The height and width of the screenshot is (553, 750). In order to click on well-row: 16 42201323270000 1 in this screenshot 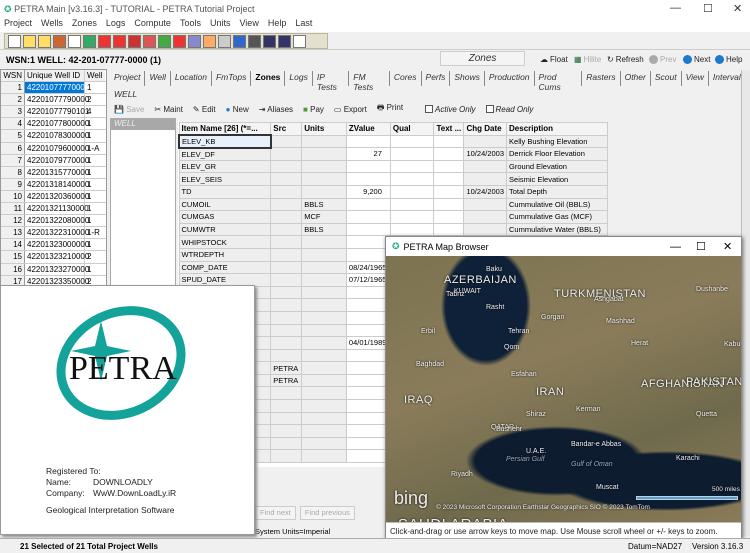, I will do `click(53, 269)`.